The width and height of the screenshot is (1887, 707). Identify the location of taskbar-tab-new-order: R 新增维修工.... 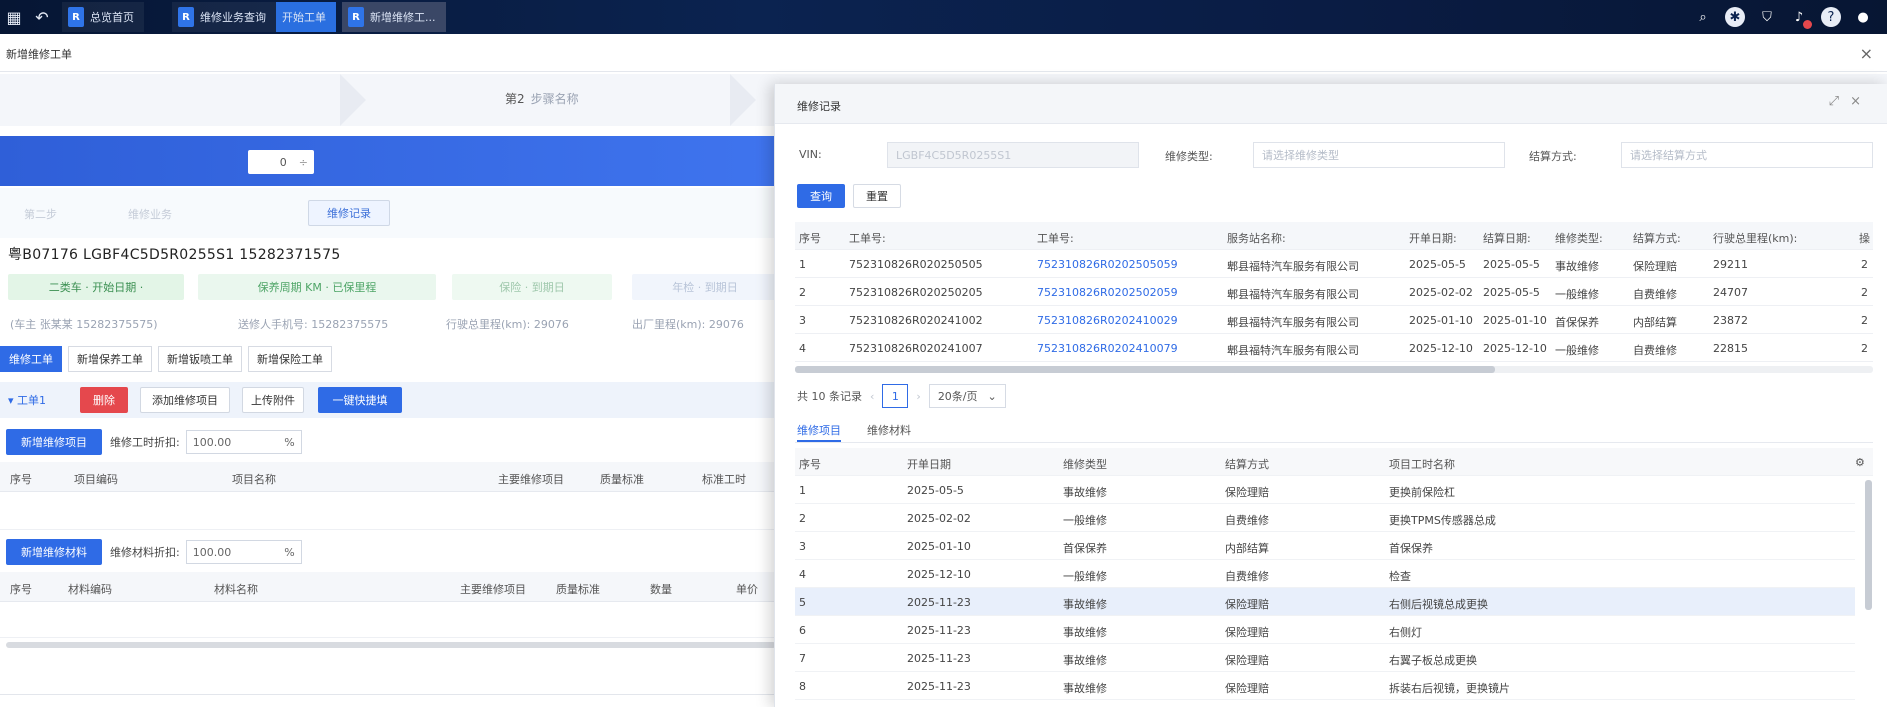
(394, 17).